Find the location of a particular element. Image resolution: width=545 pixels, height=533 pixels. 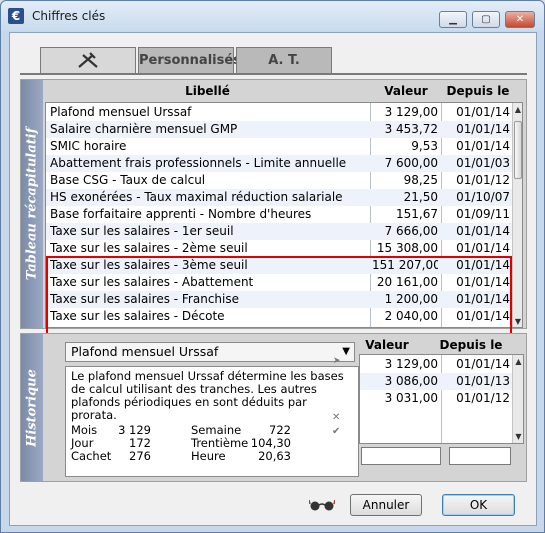

new-valeur-input is located at coordinates (401, 456).